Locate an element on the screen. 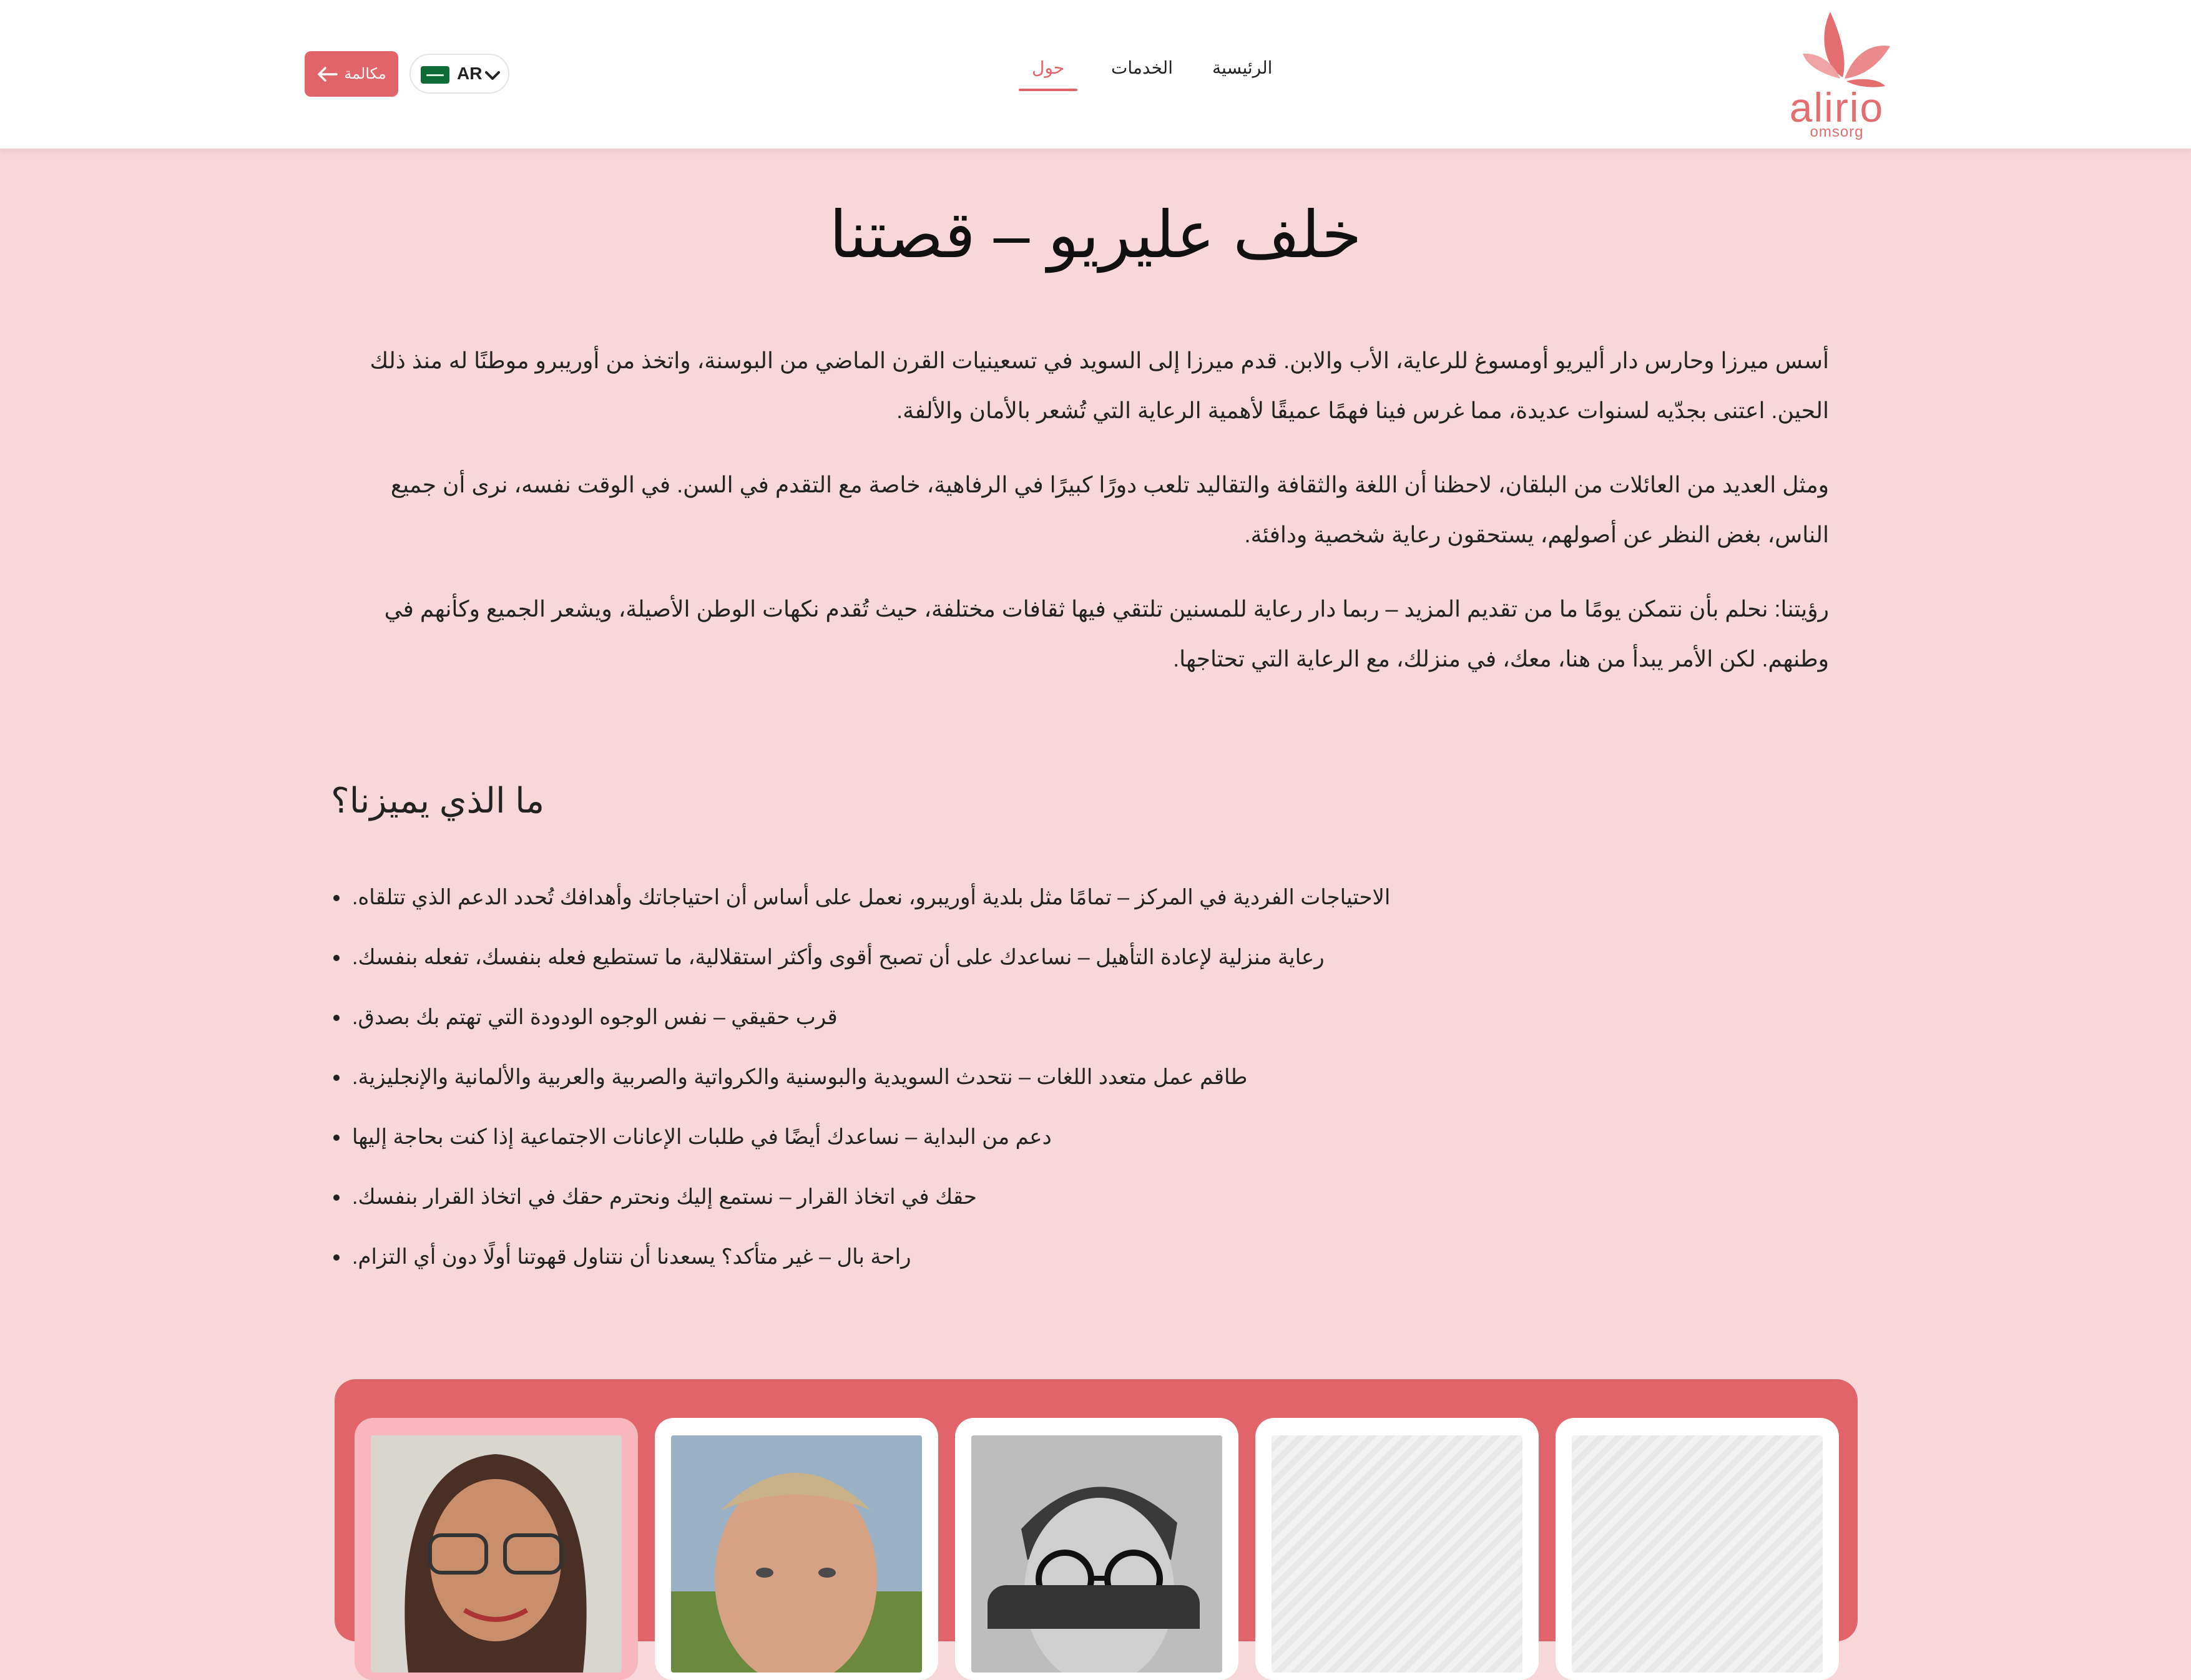 The height and width of the screenshot is (1680, 2191). nav-services: الخدمات is located at coordinates (1142, 67).